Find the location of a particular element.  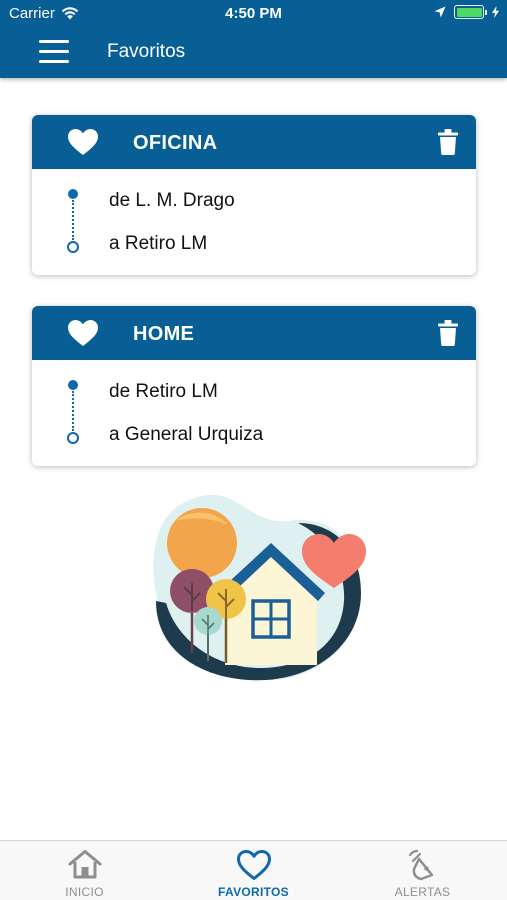

alert-icon is located at coordinates (420, 865).